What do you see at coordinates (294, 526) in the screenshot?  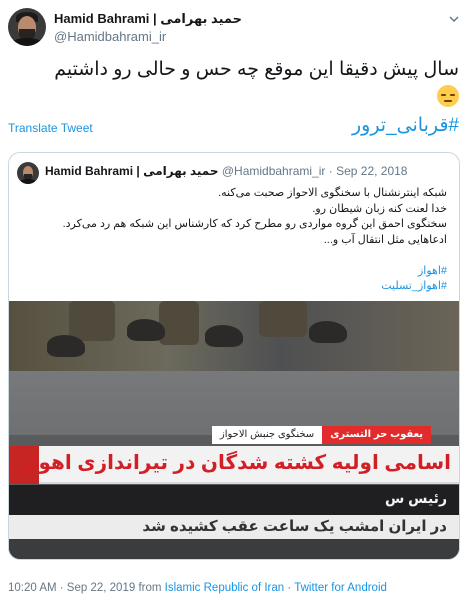 I see `tv-ticker-secondary-text: در ایران امشب یک ساعت عقب کشیده شد` at bounding box center [294, 526].